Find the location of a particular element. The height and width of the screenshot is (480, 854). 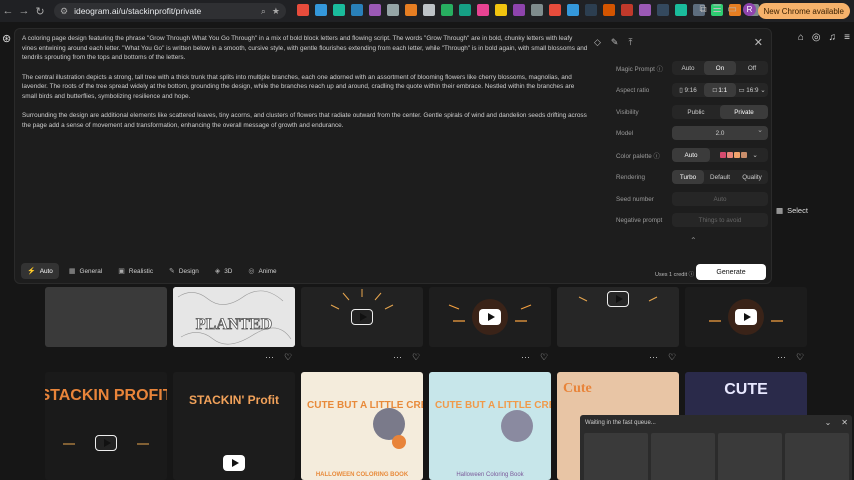

chrome-update-button: New Chrome available is located at coordinates (803, 11).